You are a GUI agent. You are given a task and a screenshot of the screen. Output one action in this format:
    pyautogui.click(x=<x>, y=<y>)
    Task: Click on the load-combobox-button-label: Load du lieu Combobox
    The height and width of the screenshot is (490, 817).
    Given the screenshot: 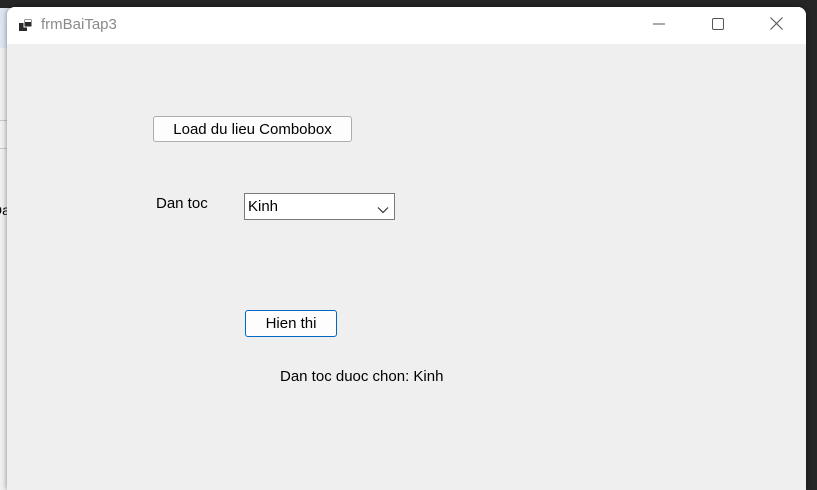 What is the action you would take?
    pyautogui.click(x=252, y=129)
    